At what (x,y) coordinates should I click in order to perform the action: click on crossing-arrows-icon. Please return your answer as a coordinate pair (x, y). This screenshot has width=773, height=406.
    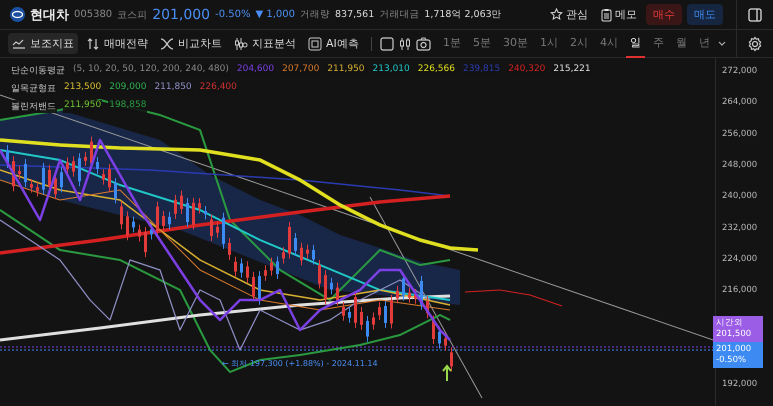
    Looking at the image, I should click on (167, 43).